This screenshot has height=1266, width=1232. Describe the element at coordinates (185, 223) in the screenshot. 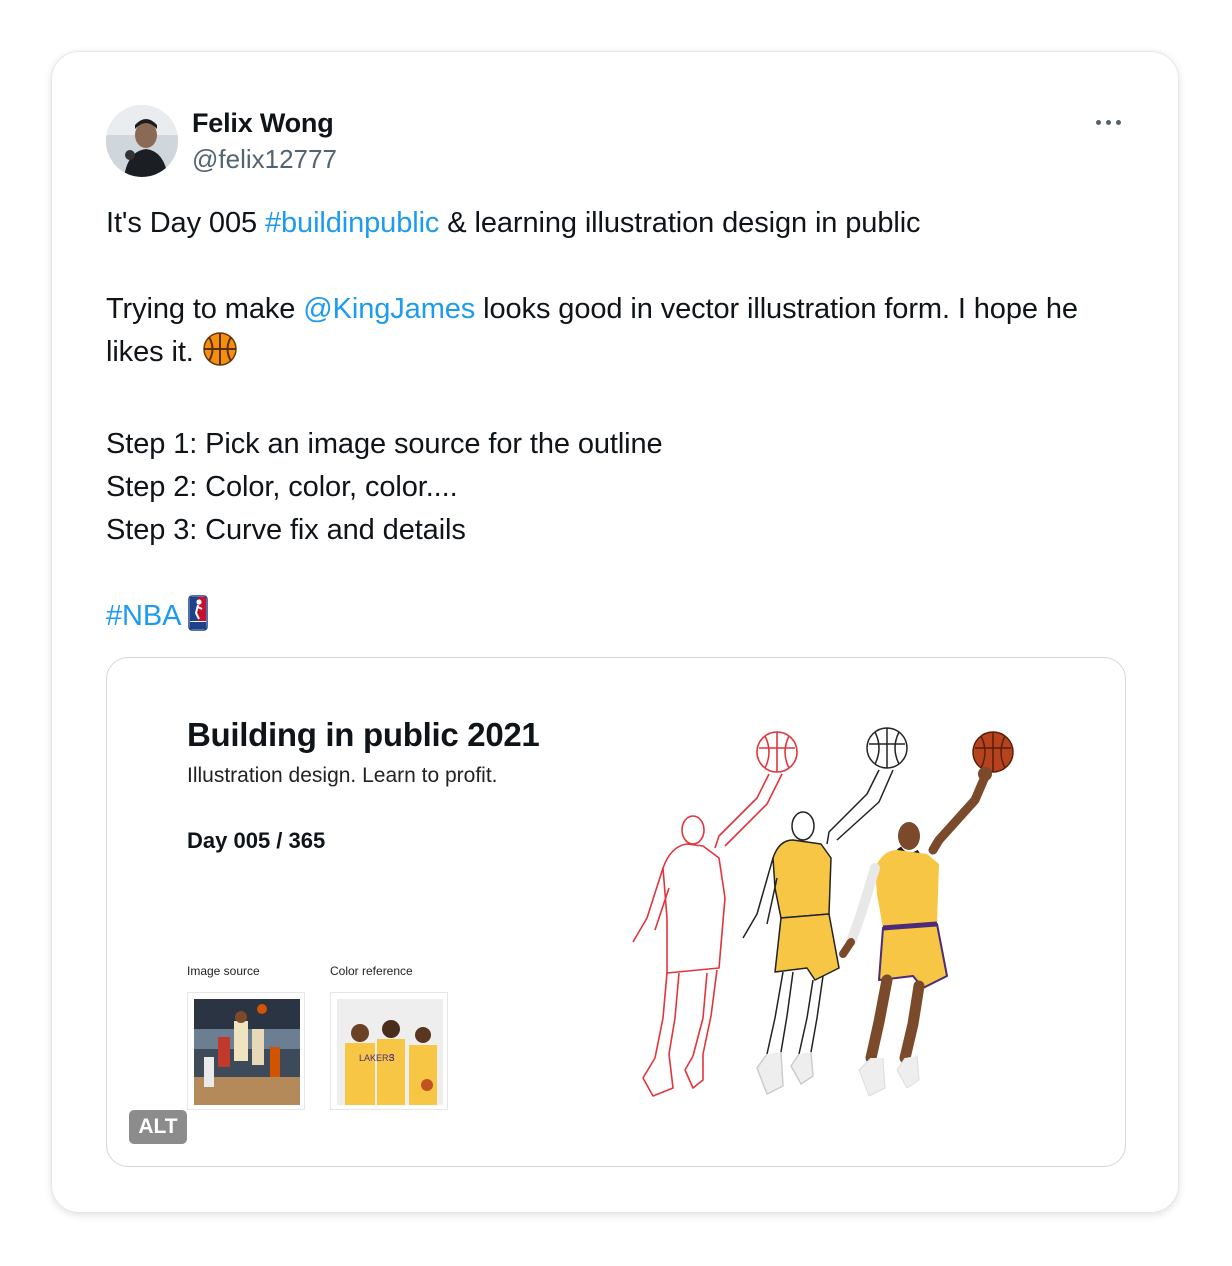

I see `tweet-text-segment: It's Day 005` at that location.